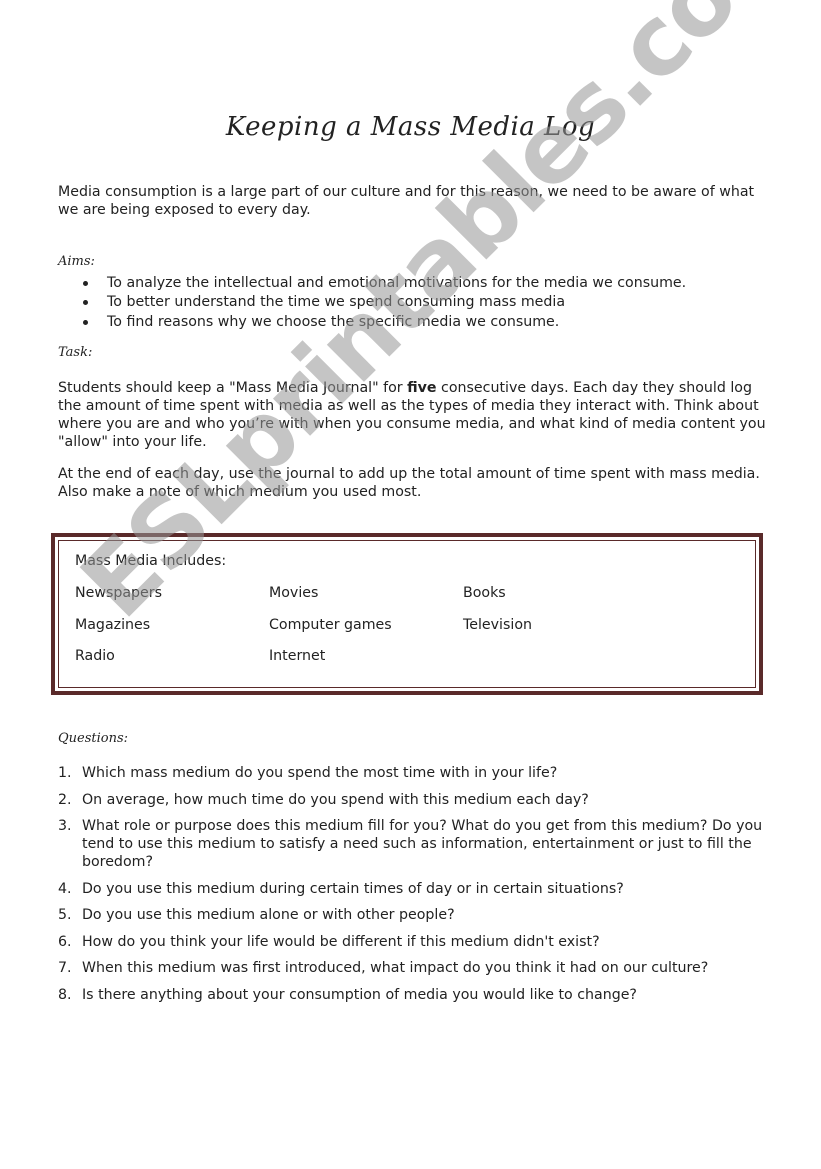 The height and width of the screenshot is (1169, 821). Describe the element at coordinates (484, 593) in the screenshot. I see `media-item: Books` at that location.